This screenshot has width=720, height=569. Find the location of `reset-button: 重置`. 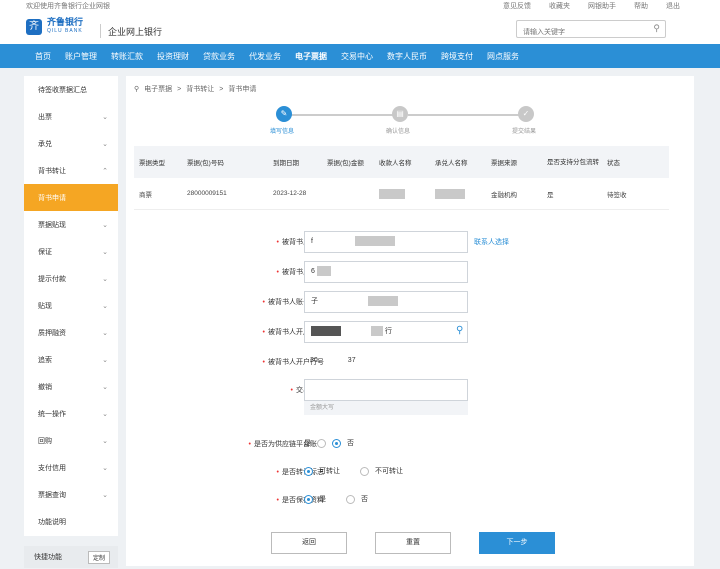

reset-button: 重置 is located at coordinates (413, 543).